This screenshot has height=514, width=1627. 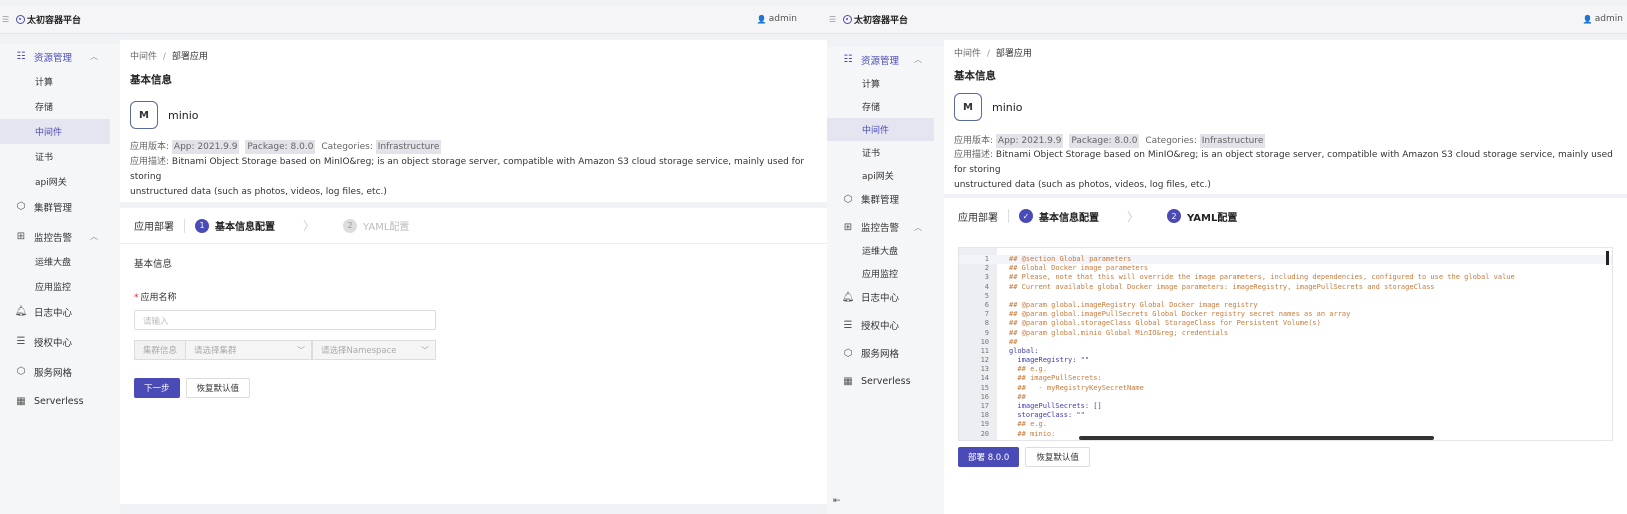 I want to click on sidebar-item-label: 服务网格, so click(x=53, y=373).